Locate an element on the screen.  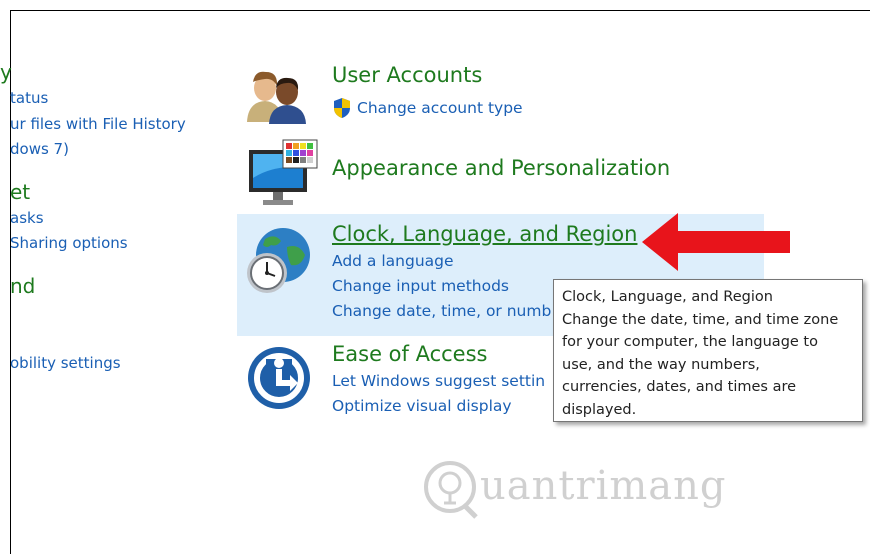
watermark-logo-icon is located at coordinates (451, 490).